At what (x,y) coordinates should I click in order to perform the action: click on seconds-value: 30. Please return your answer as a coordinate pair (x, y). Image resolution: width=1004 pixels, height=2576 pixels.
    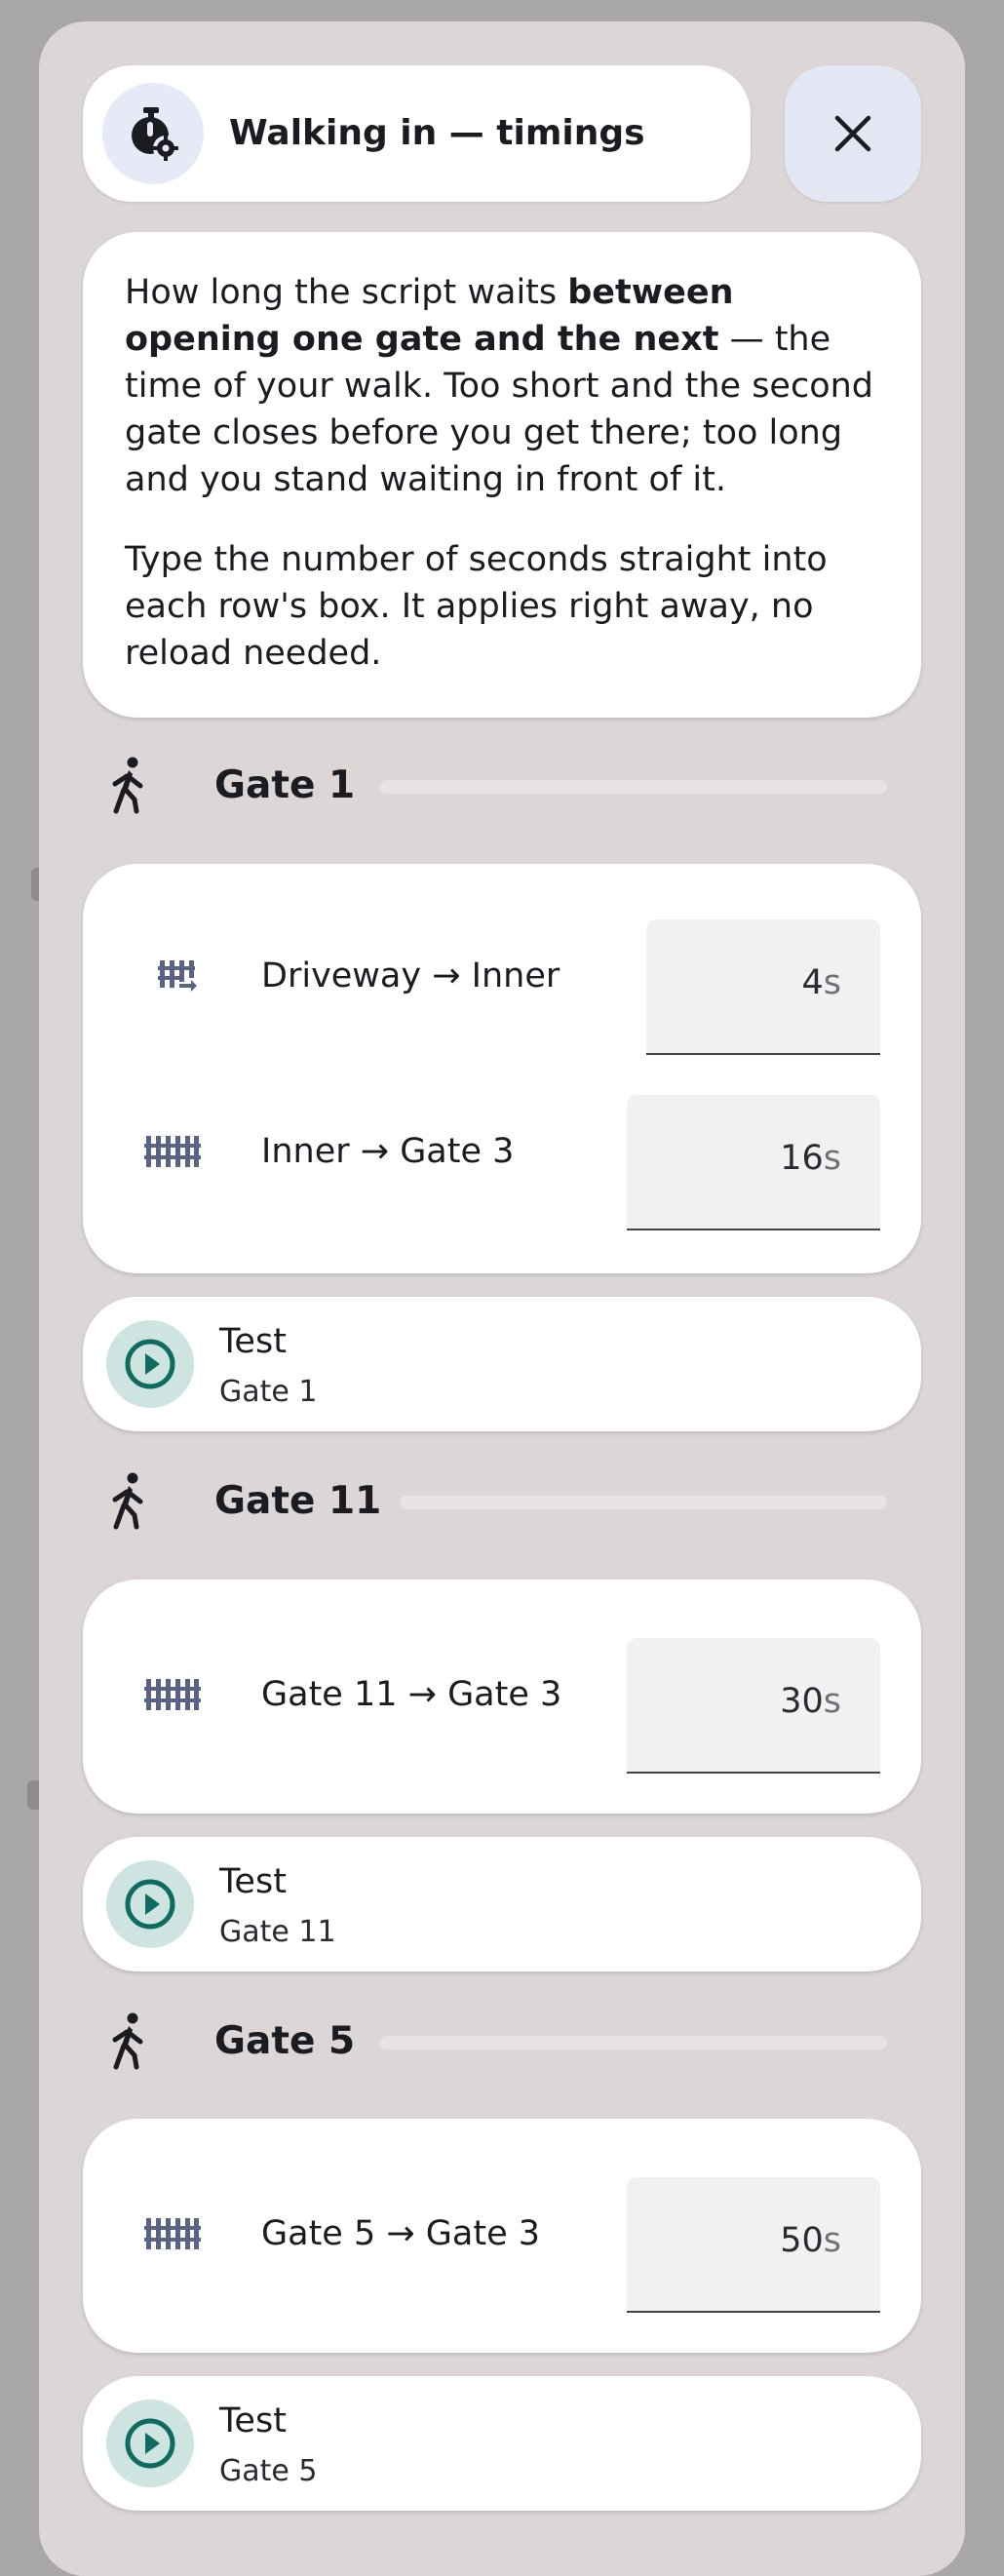
    Looking at the image, I should click on (802, 1701).